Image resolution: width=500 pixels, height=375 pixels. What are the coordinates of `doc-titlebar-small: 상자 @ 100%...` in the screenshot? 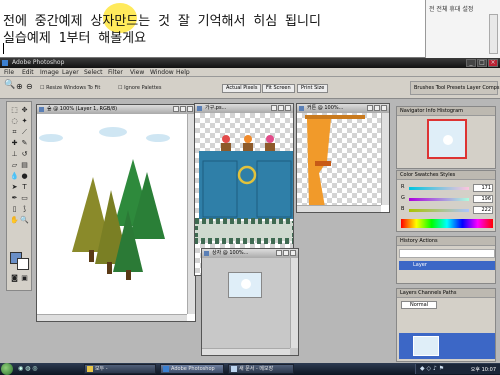 It's located at (250, 253).